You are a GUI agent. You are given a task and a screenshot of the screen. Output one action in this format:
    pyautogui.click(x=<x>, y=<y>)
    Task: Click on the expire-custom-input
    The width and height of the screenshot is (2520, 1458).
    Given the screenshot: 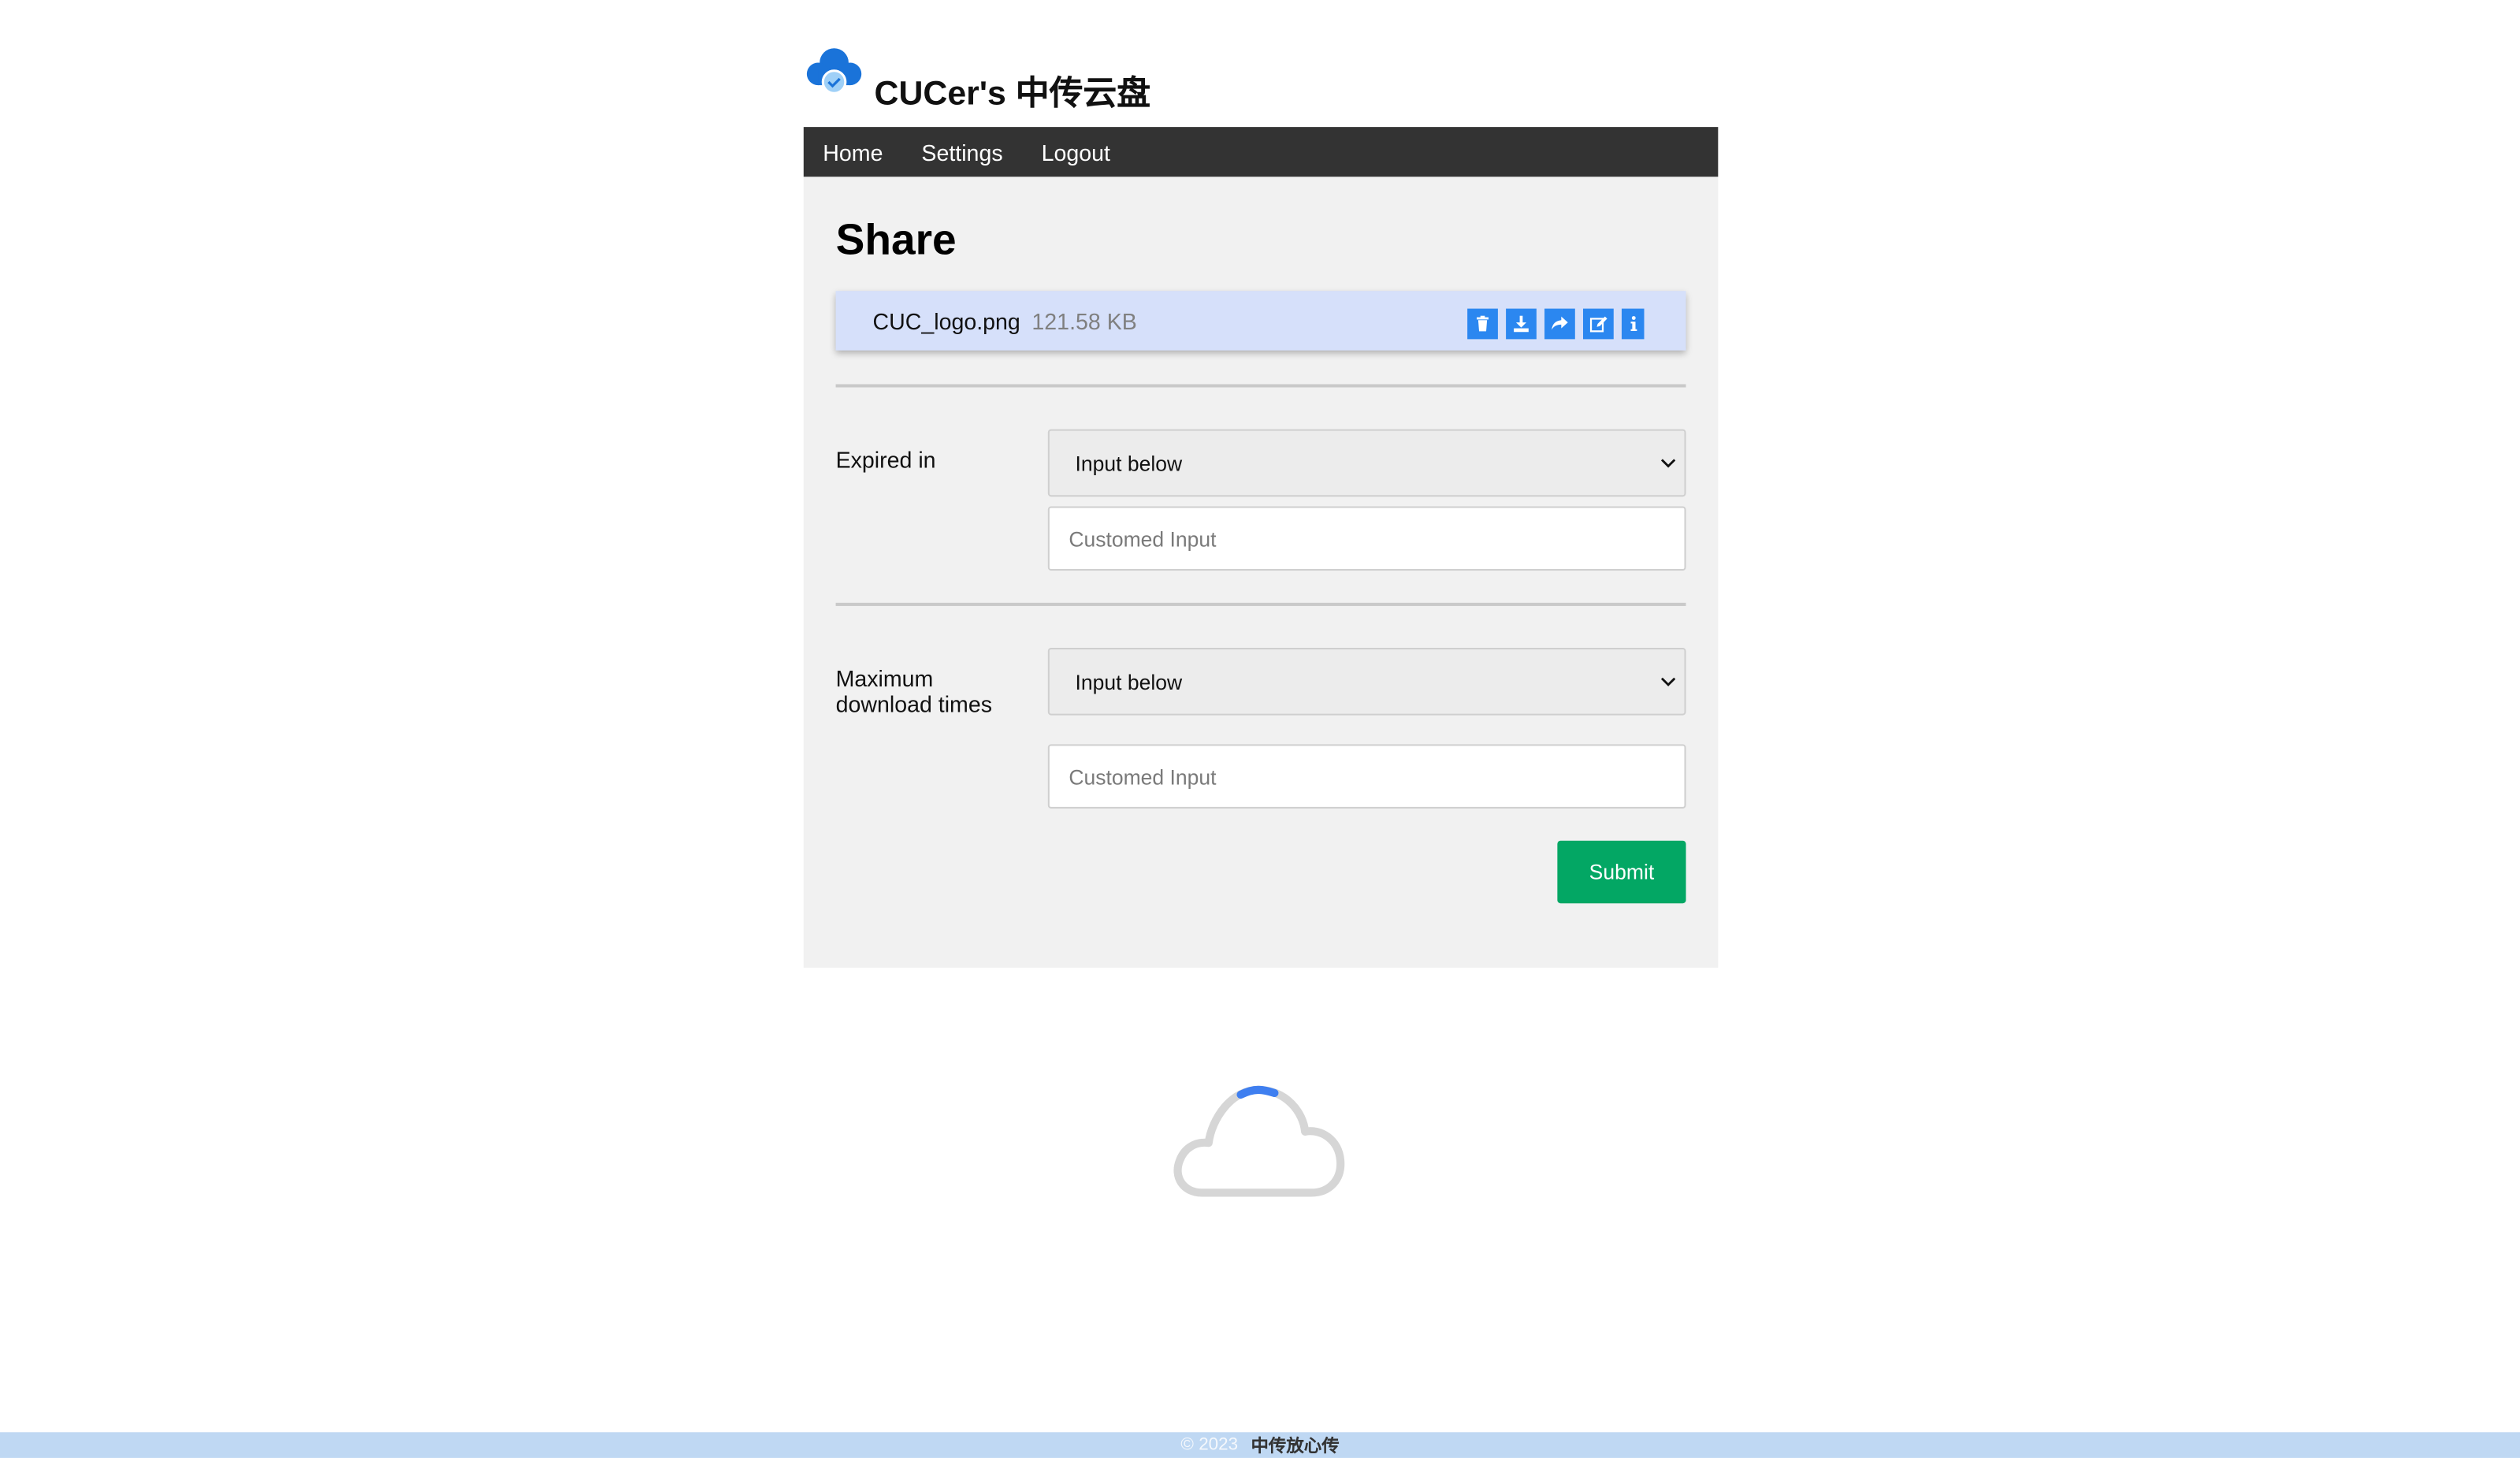 What is the action you would take?
    pyautogui.click(x=1366, y=538)
    